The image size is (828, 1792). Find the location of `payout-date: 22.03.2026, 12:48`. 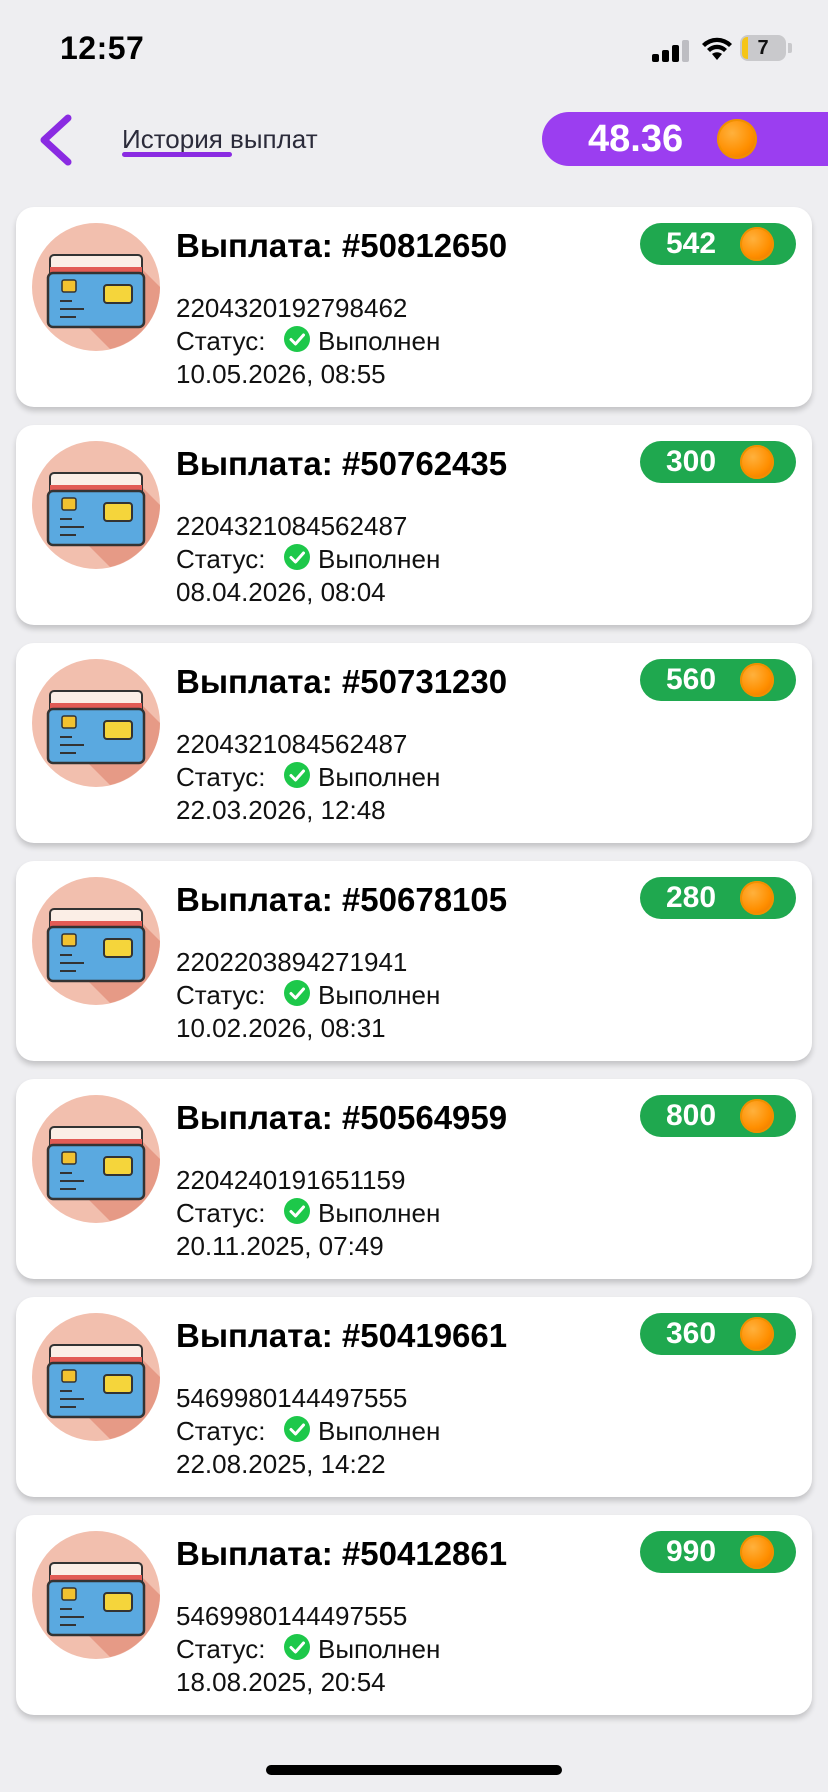

payout-date: 22.03.2026, 12:48 is located at coordinates (281, 810).